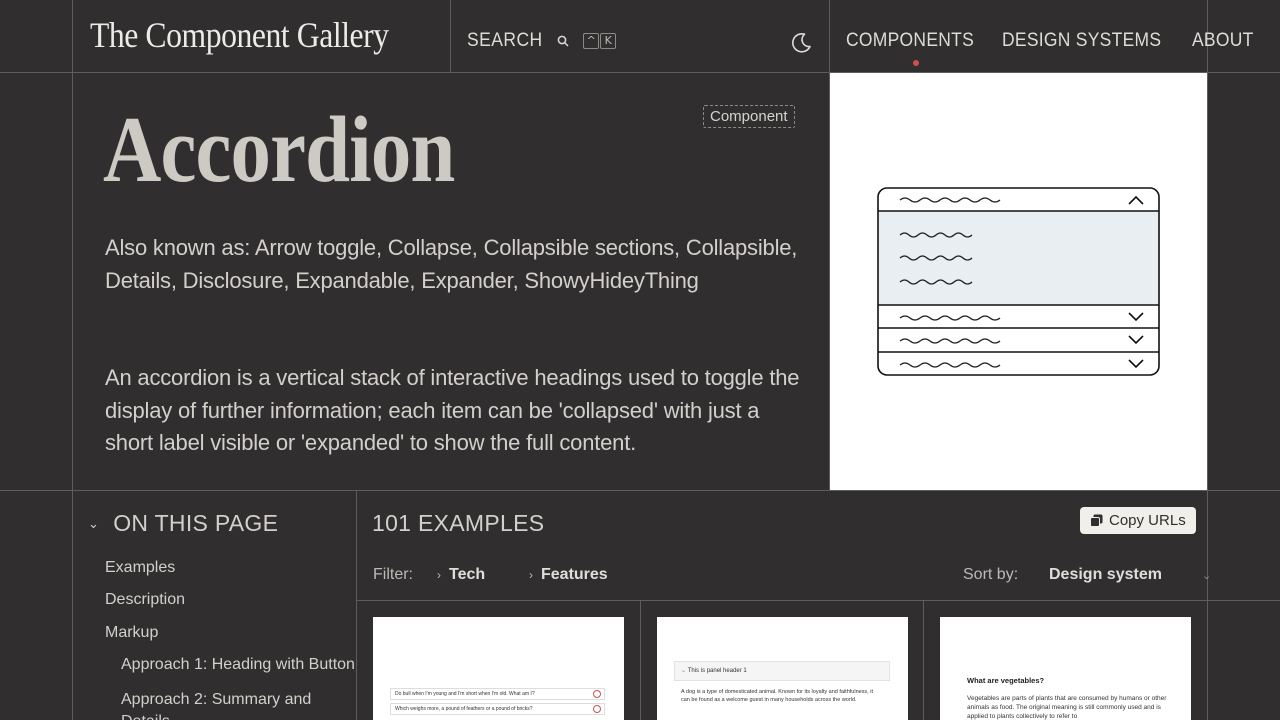  Describe the element at coordinates (910, 41) in the screenshot. I see `nav-components: COMPONENTS` at that location.